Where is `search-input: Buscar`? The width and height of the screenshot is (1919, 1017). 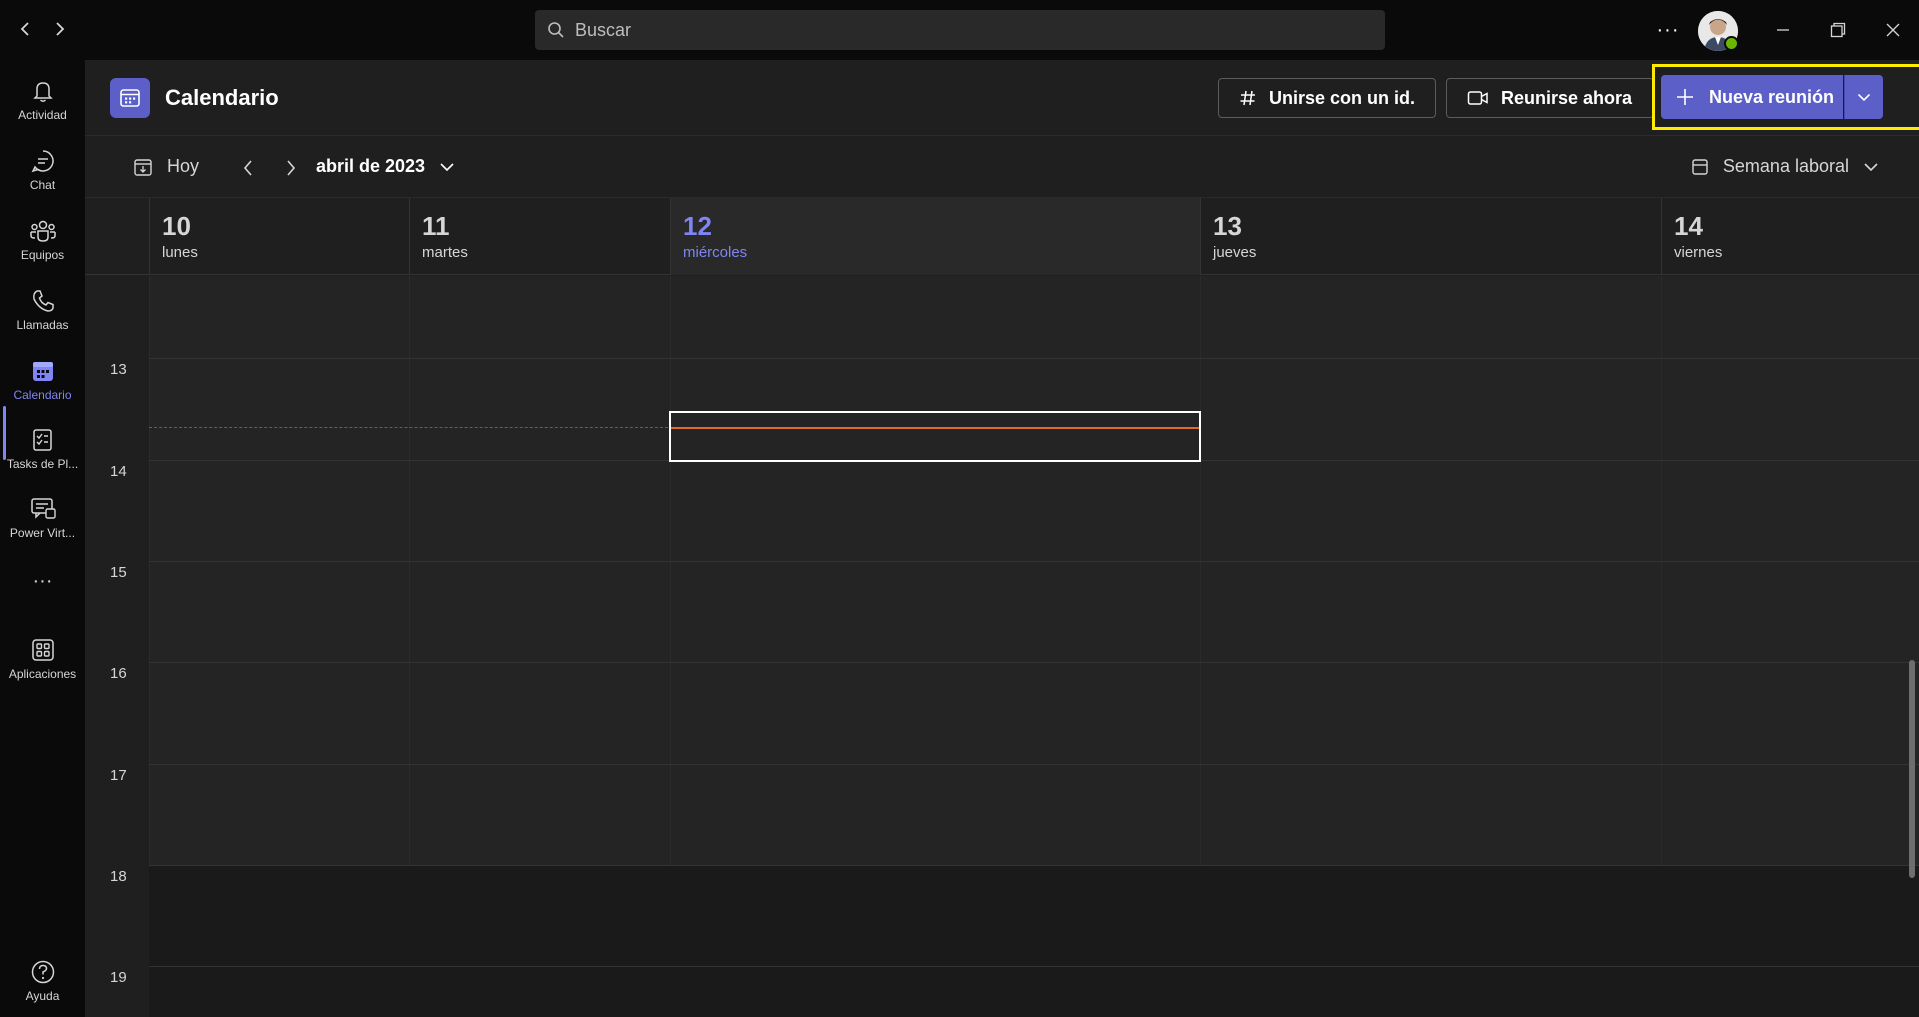
search-input: Buscar is located at coordinates (960, 30).